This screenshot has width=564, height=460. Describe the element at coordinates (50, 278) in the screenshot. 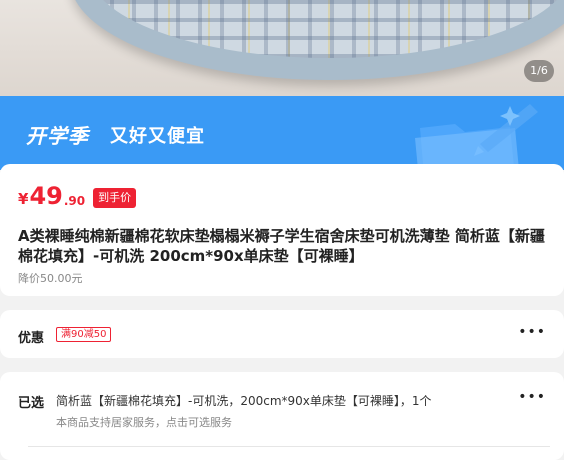

I see `price-drop-text: 降价50.00元` at that location.